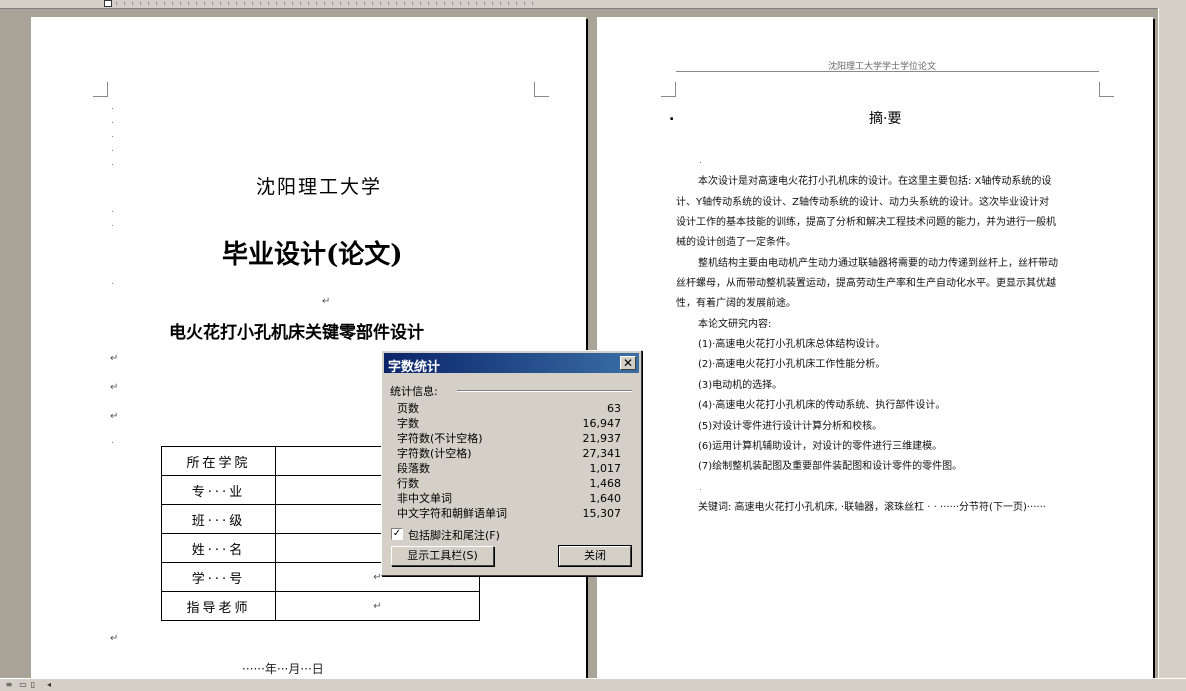 The image size is (1186, 691). What do you see at coordinates (414, 391) in the screenshot?
I see `statistics-group-label: 统计信息:` at bounding box center [414, 391].